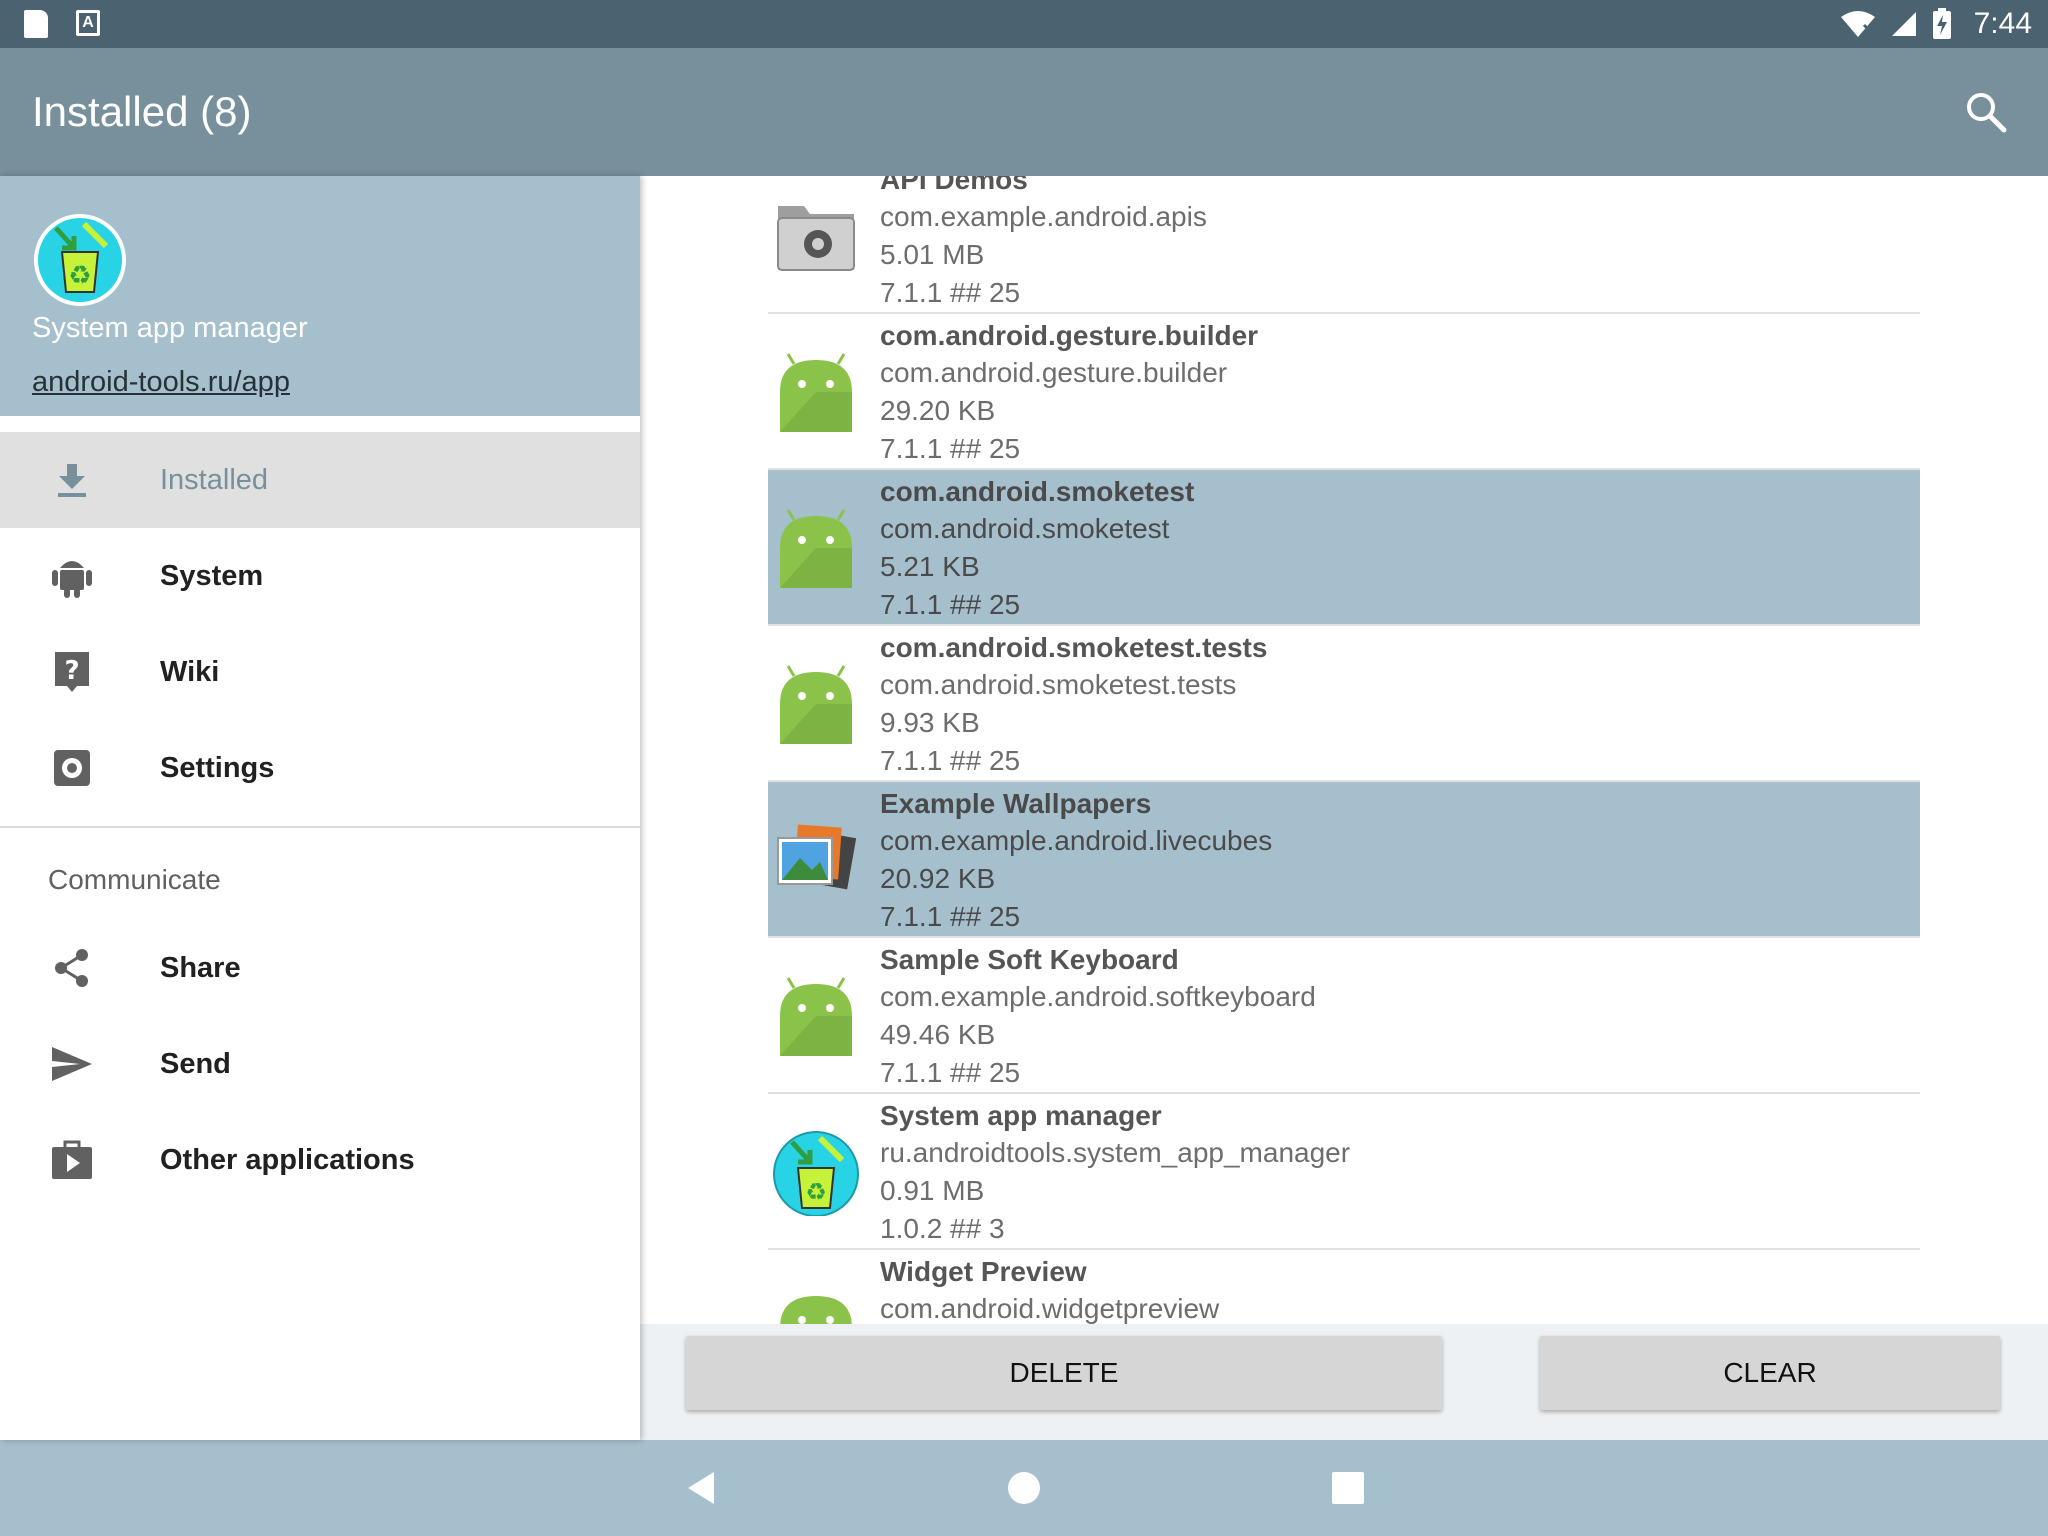  I want to click on app-size: 5.01 MB, so click(932, 254).